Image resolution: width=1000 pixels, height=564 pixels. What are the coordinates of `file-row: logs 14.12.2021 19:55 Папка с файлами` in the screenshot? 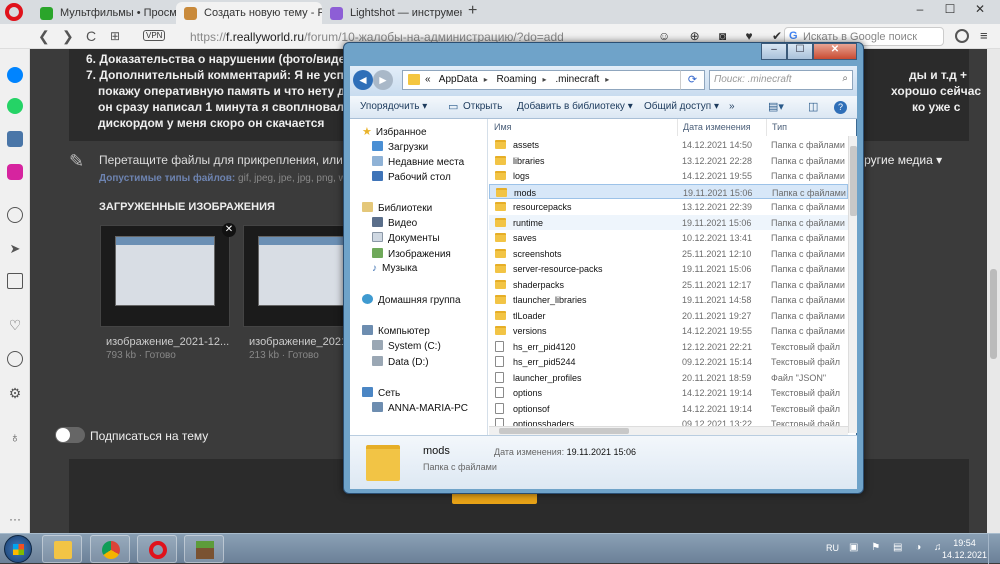 It's located at (668, 175).